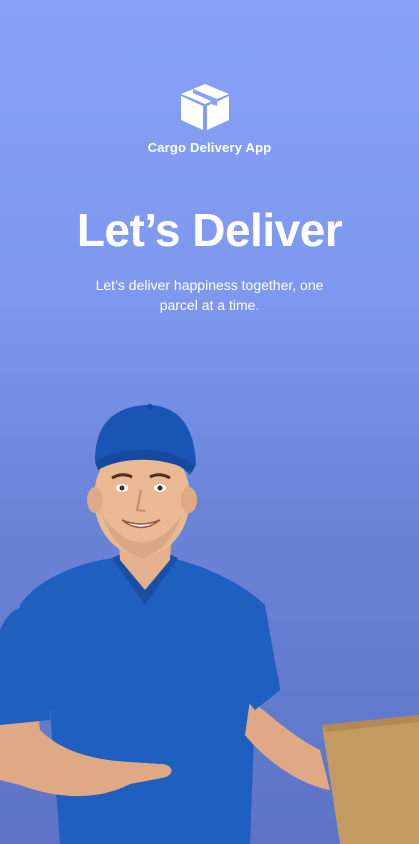 The image size is (419, 844). What do you see at coordinates (209, 147) in the screenshot?
I see `app-name: Cargo Delivery App` at bounding box center [209, 147].